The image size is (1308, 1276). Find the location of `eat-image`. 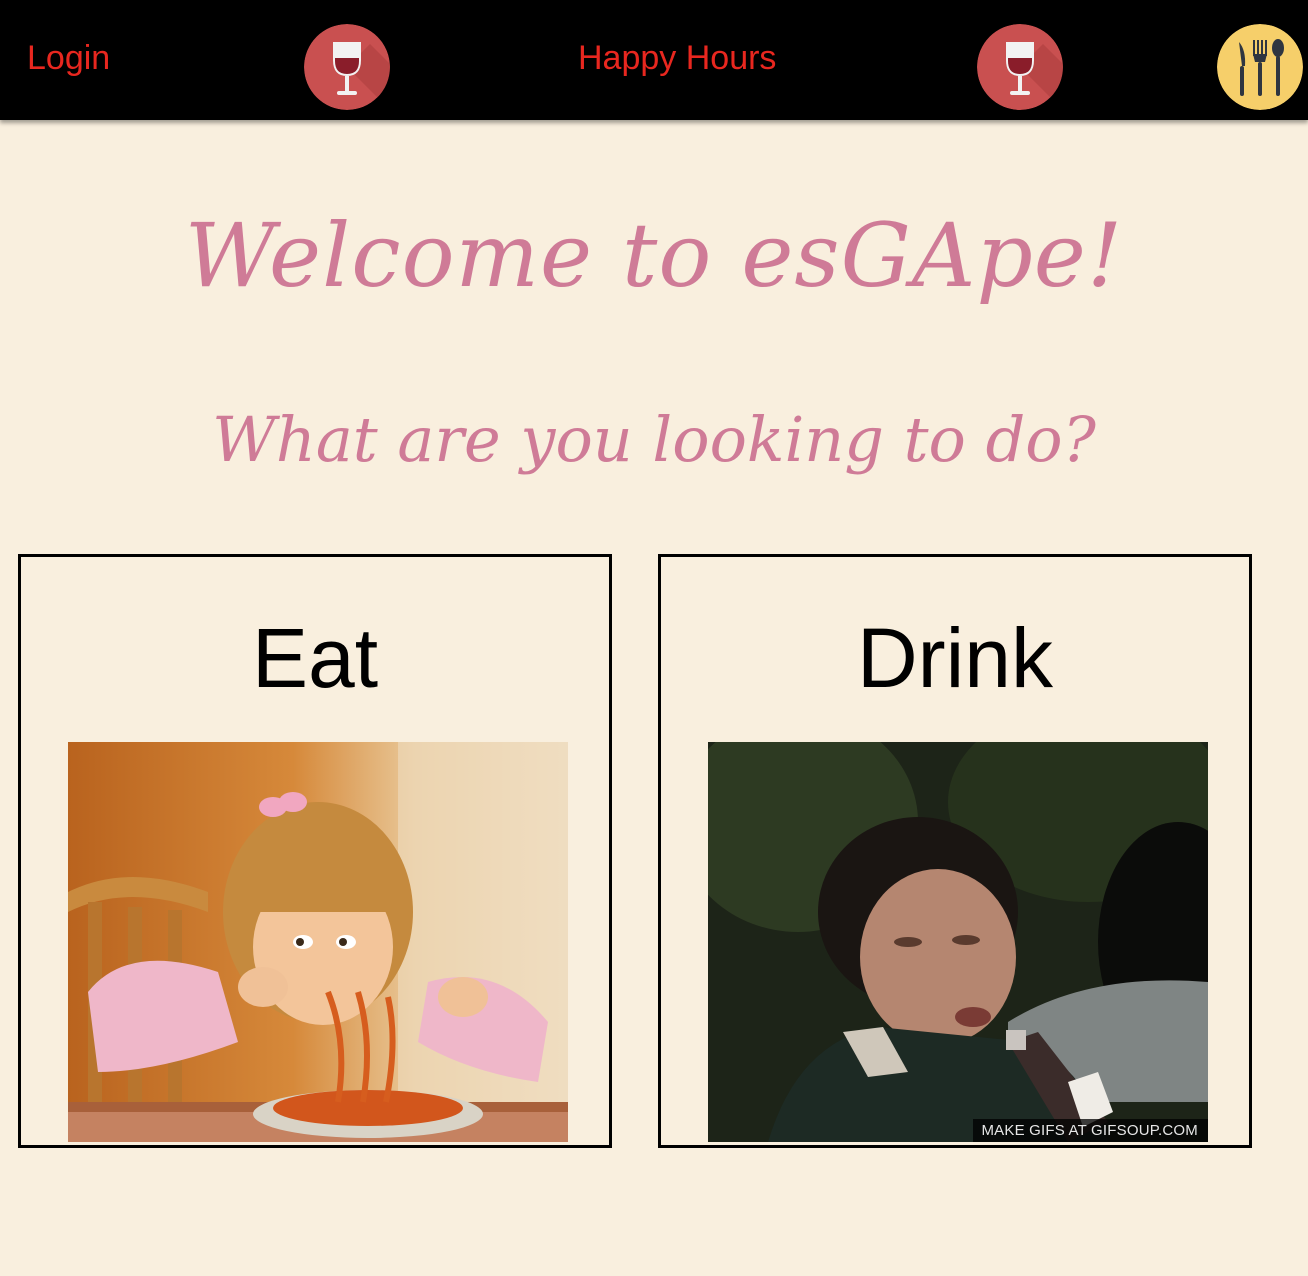

eat-image is located at coordinates (318, 942).